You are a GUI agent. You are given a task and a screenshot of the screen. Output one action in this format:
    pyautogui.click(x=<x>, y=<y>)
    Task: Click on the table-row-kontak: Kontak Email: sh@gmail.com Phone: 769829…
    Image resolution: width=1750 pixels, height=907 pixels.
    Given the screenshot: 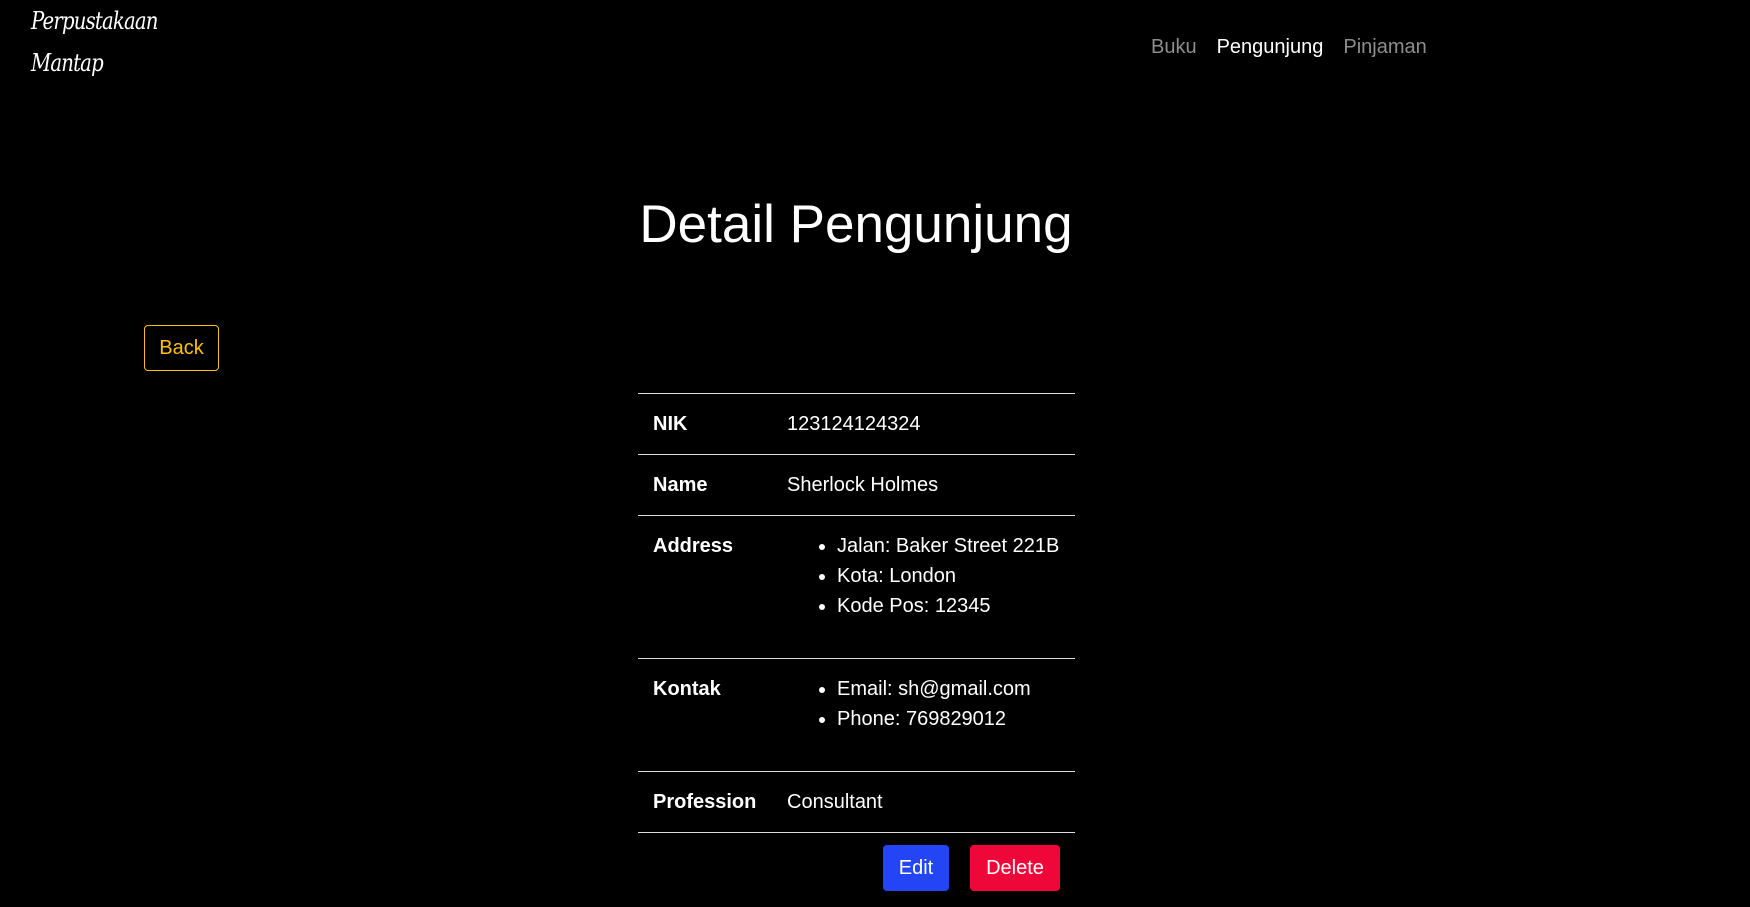 What is the action you would take?
    pyautogui.click(x=856, y=715)
    